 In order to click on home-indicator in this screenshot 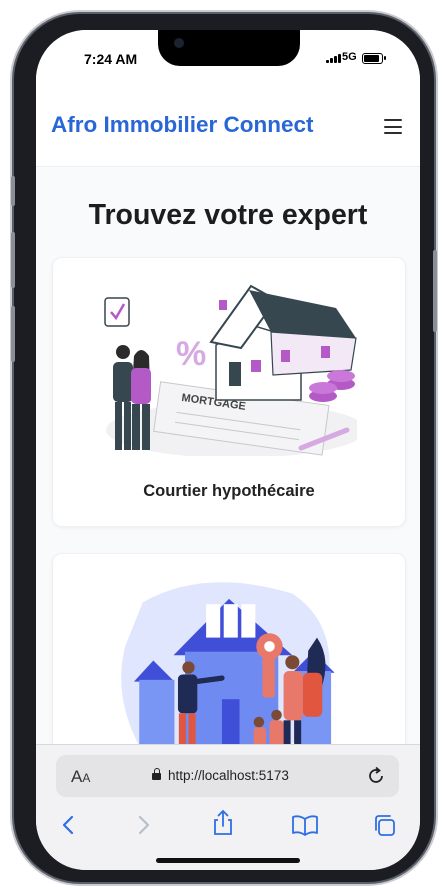, I will do `click(228, 860)`.